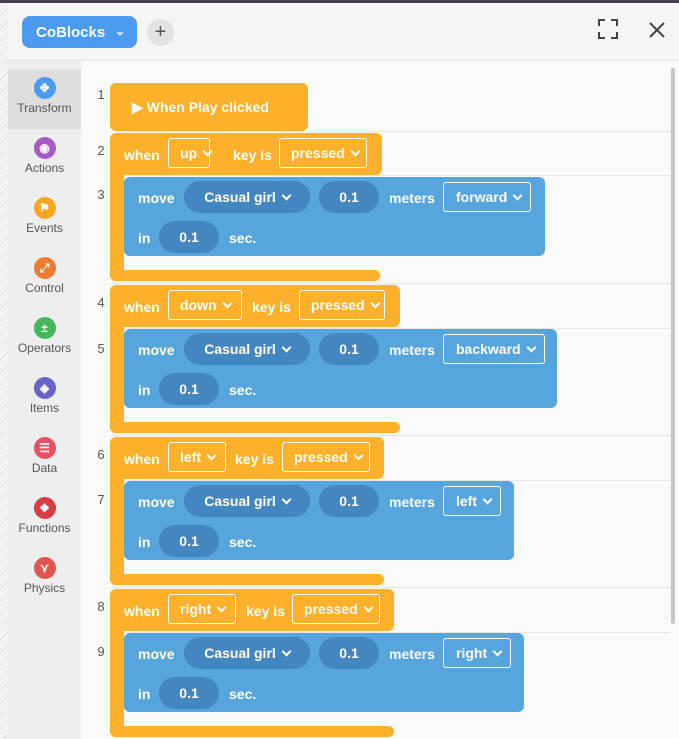 The width and height of the screenshot is (679, 739). I want to click on direction-dropdown: right, so click(477, 653).